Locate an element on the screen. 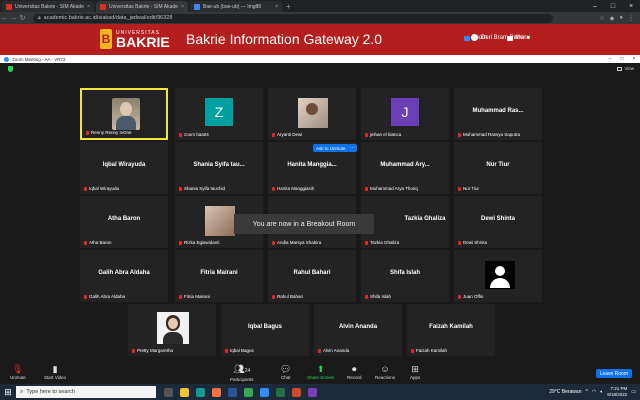 This screenshot has width=640, height=400. user-avatar-icon is located at coordinates (474, 37).